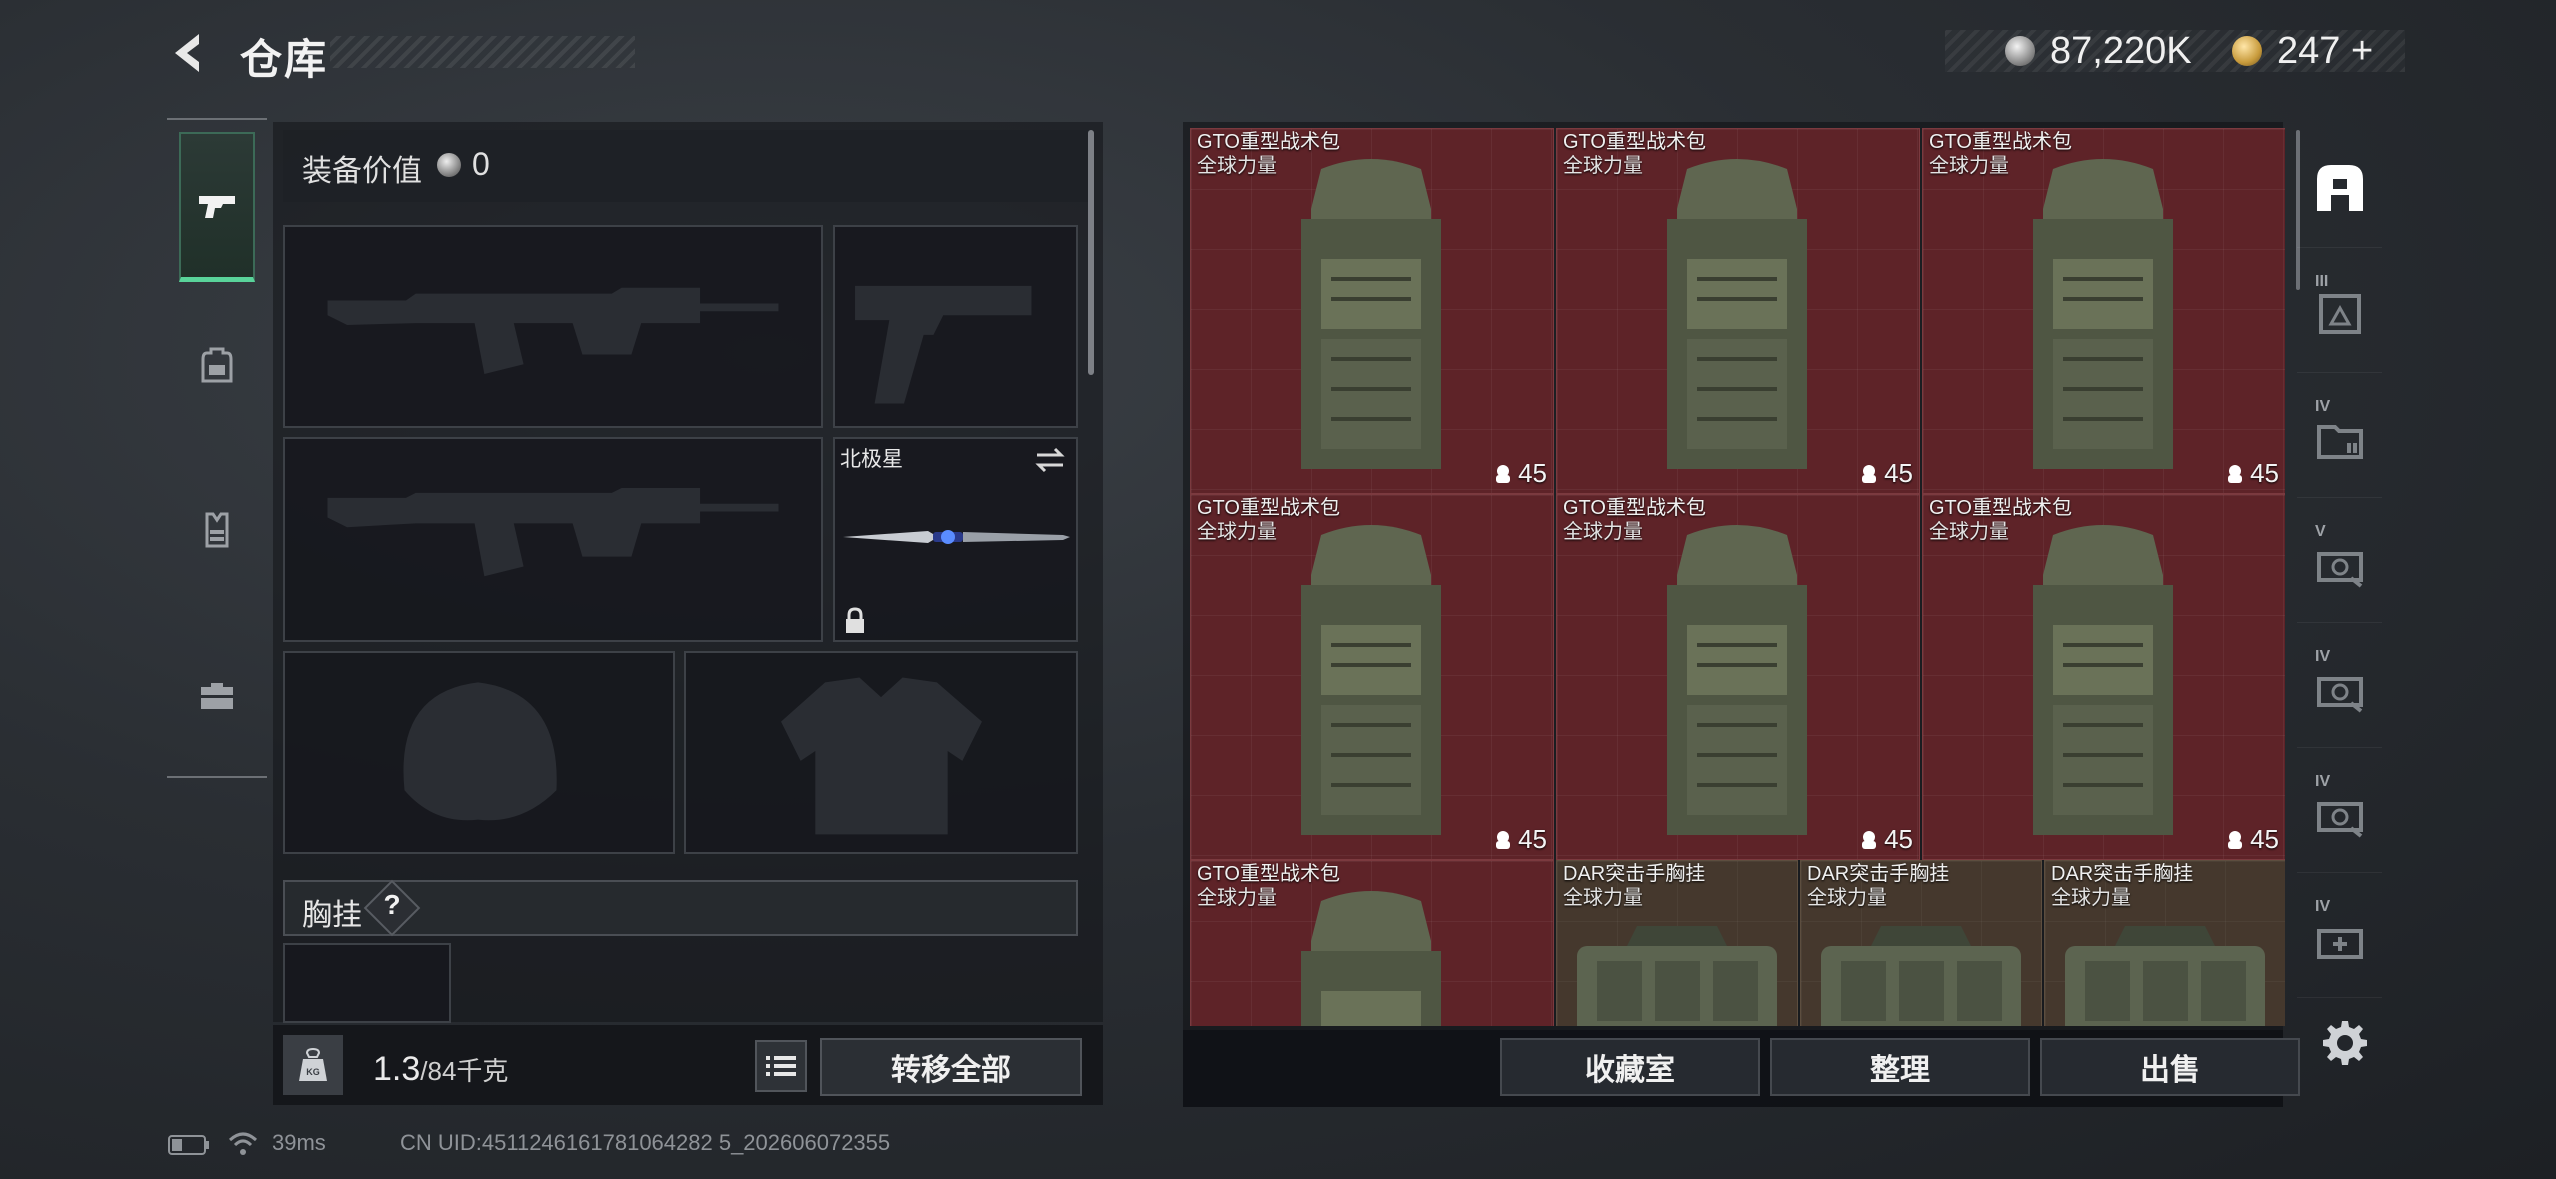 This screenshot has width=2556, height=1179. What do you see at coordinates (313, 1065) in the screenshot?
I see `weight-icon: KG` at bounding box center [313, 1065].